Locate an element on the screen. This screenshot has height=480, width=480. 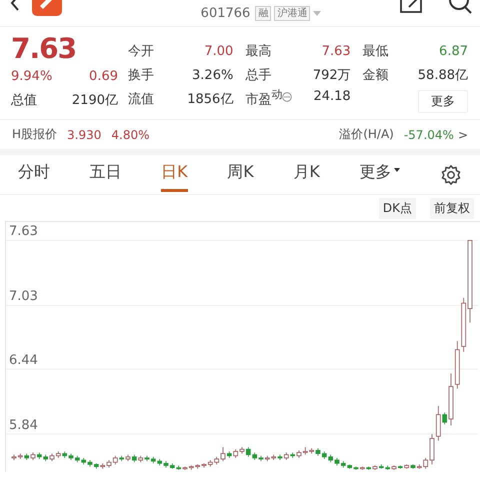
axis-label: 6.44 is located at coordinates (23, 360).